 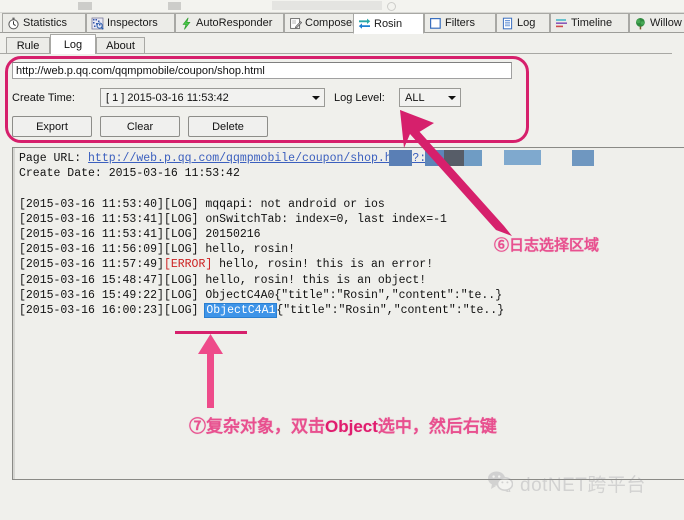 I want to click on tab-label: Timeline, so click(x=592, y=23).